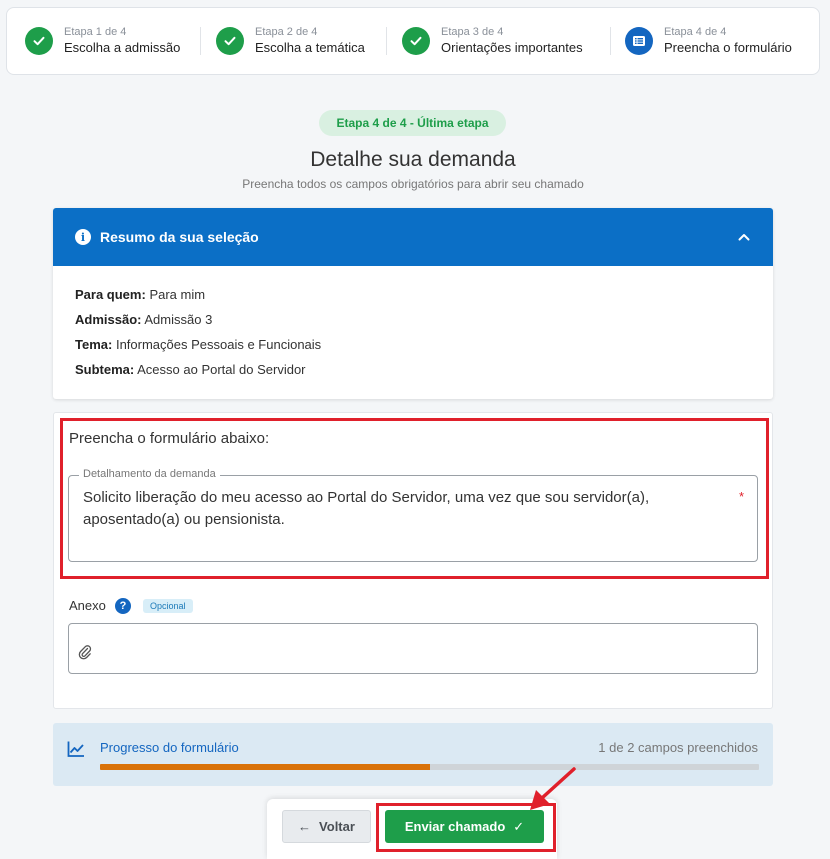 The height and width of the screenshot is (859, 830). What do you see at coordinates (85, 652) in the screenshot?
I see `paperclip-icon` at bounding box center [85, 652].